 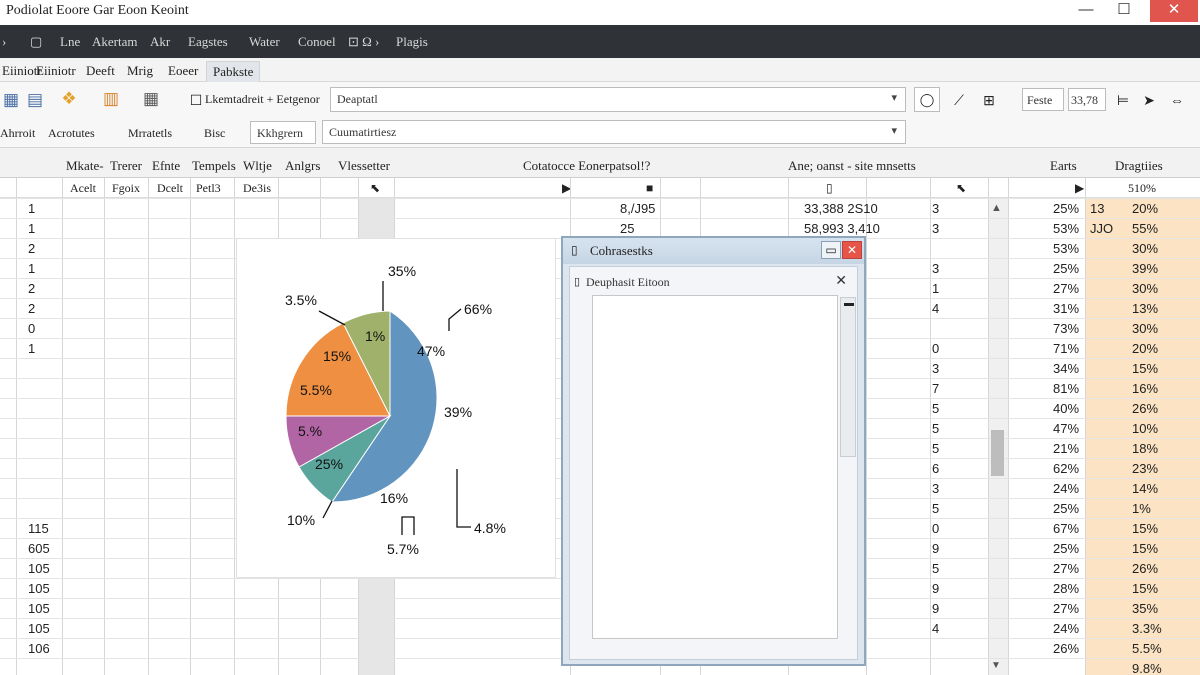 I want to click on menu-icons: ⊡ Ω ›, so click(x=363, y=42).